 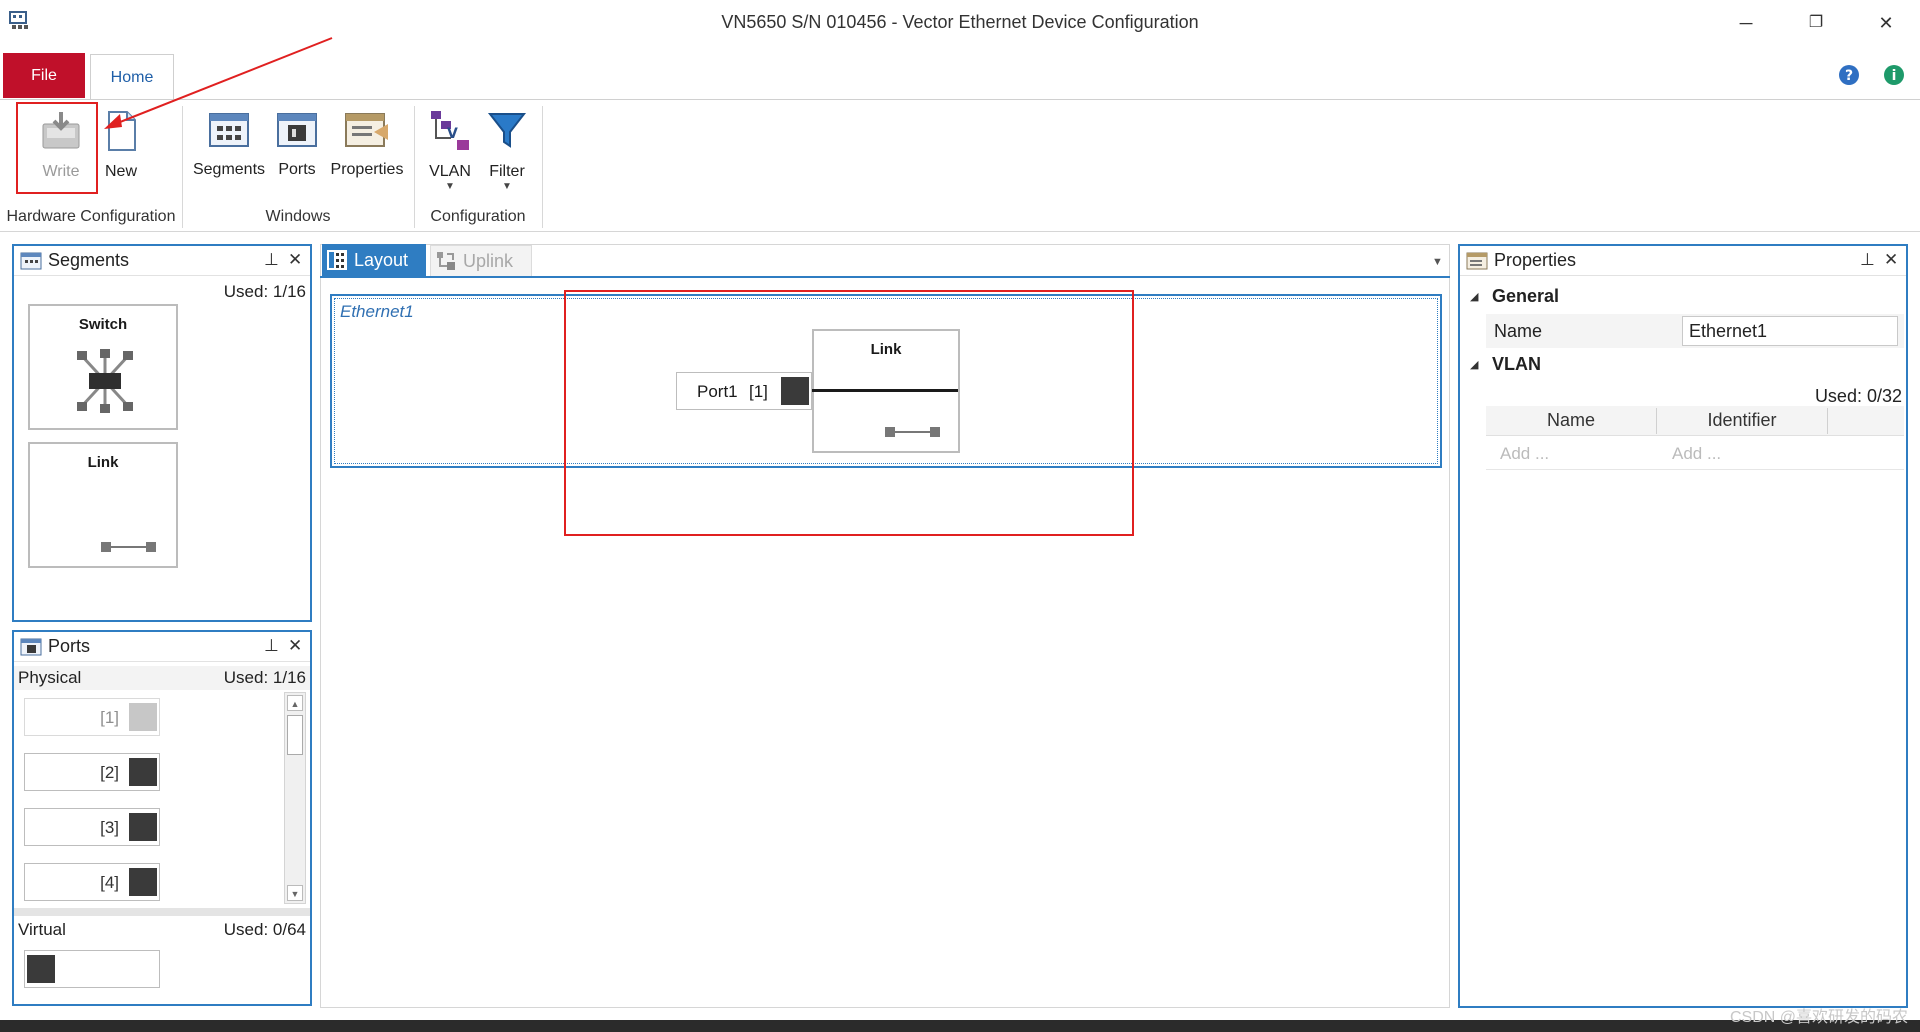 What do you see at coordinates (1827, 421) in the screenshot?
I see `col-divider` at bounding box center [1827, 421].